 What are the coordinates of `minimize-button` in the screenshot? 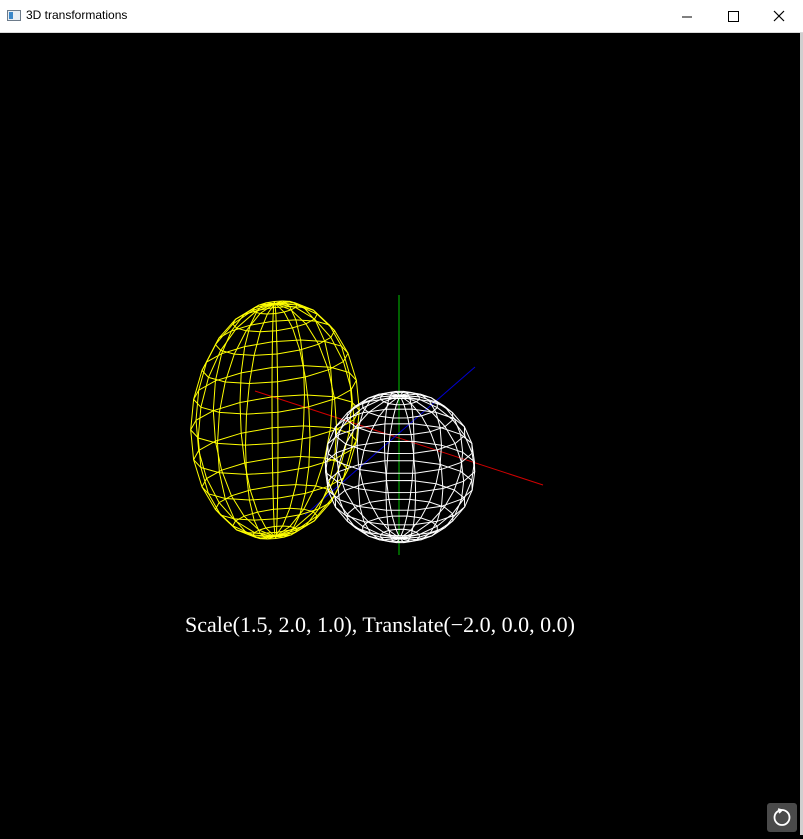 It's located at (687, 16).